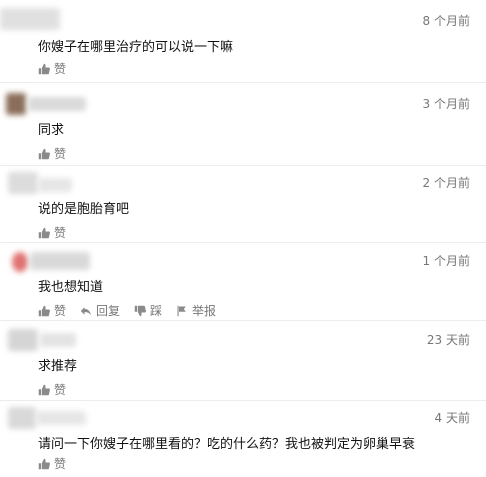 This screenshot has height=477, width=486. Describe the element at coordinates (71, 287) in the screenshot. I see `comment-text: 我也想知道` at that location.